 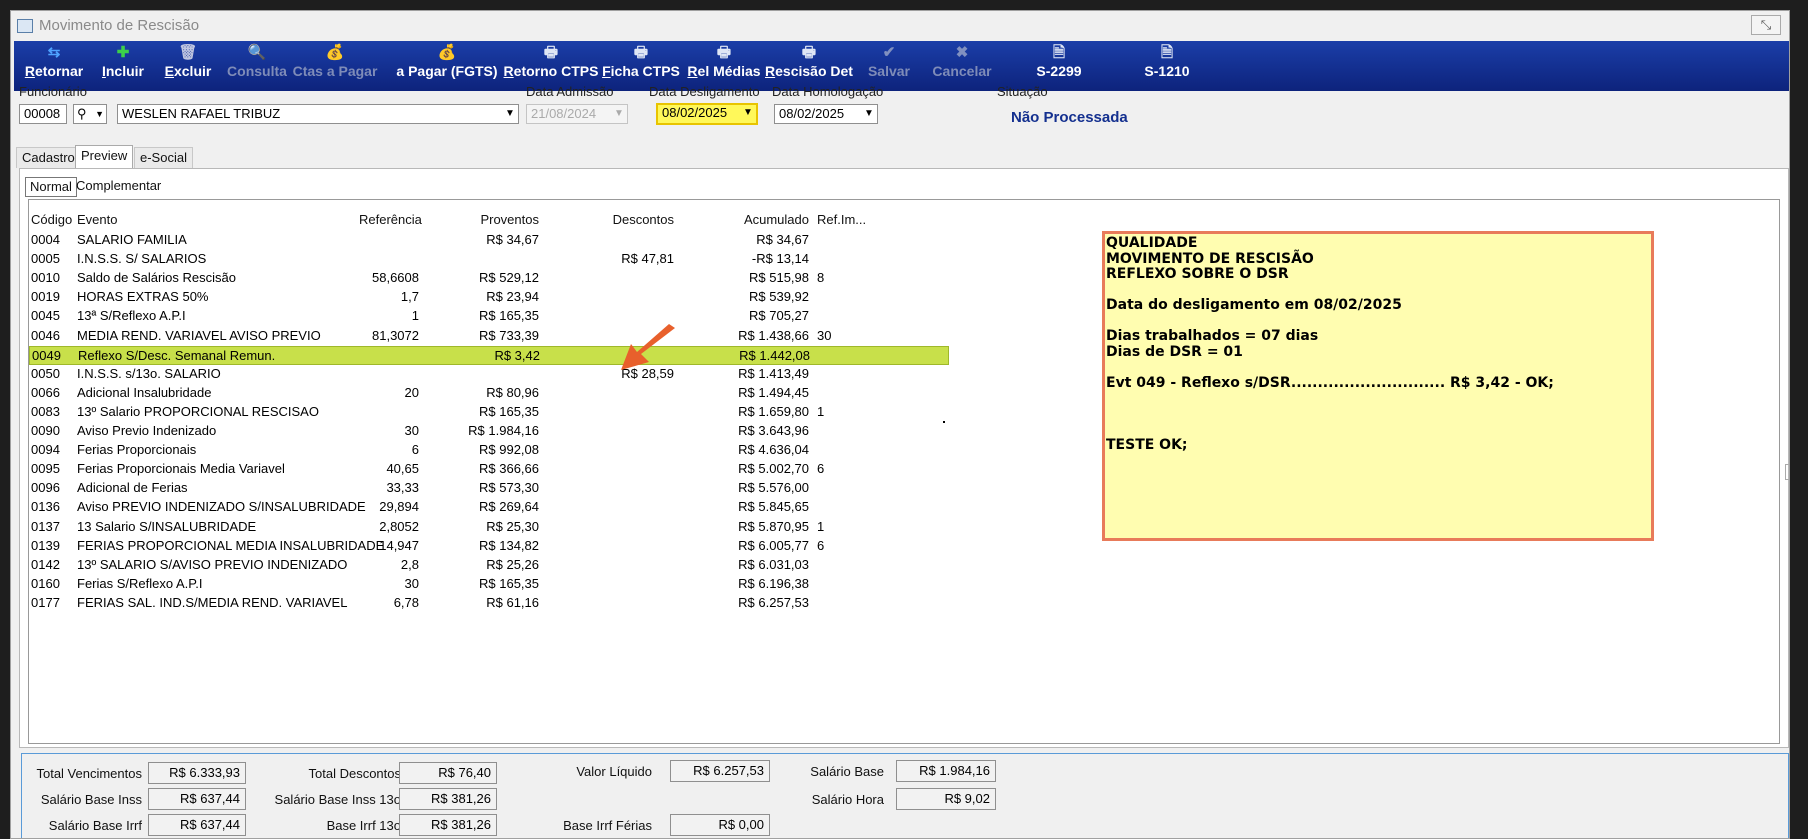 I want to click on tab-preview: Preview, so click(x=104, y=156).